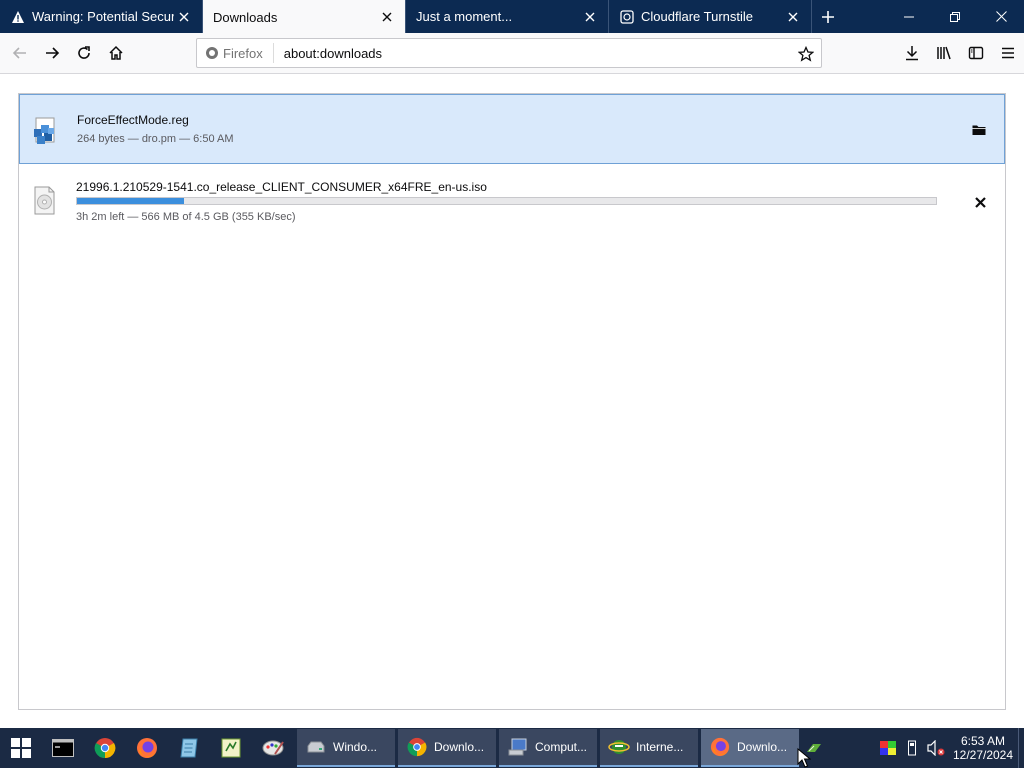 The image size is (1024, 768). What do you see at coordinates (506, 201) in the screenshot?
I see `download-progress-bar` at bounding box center [506, 201].